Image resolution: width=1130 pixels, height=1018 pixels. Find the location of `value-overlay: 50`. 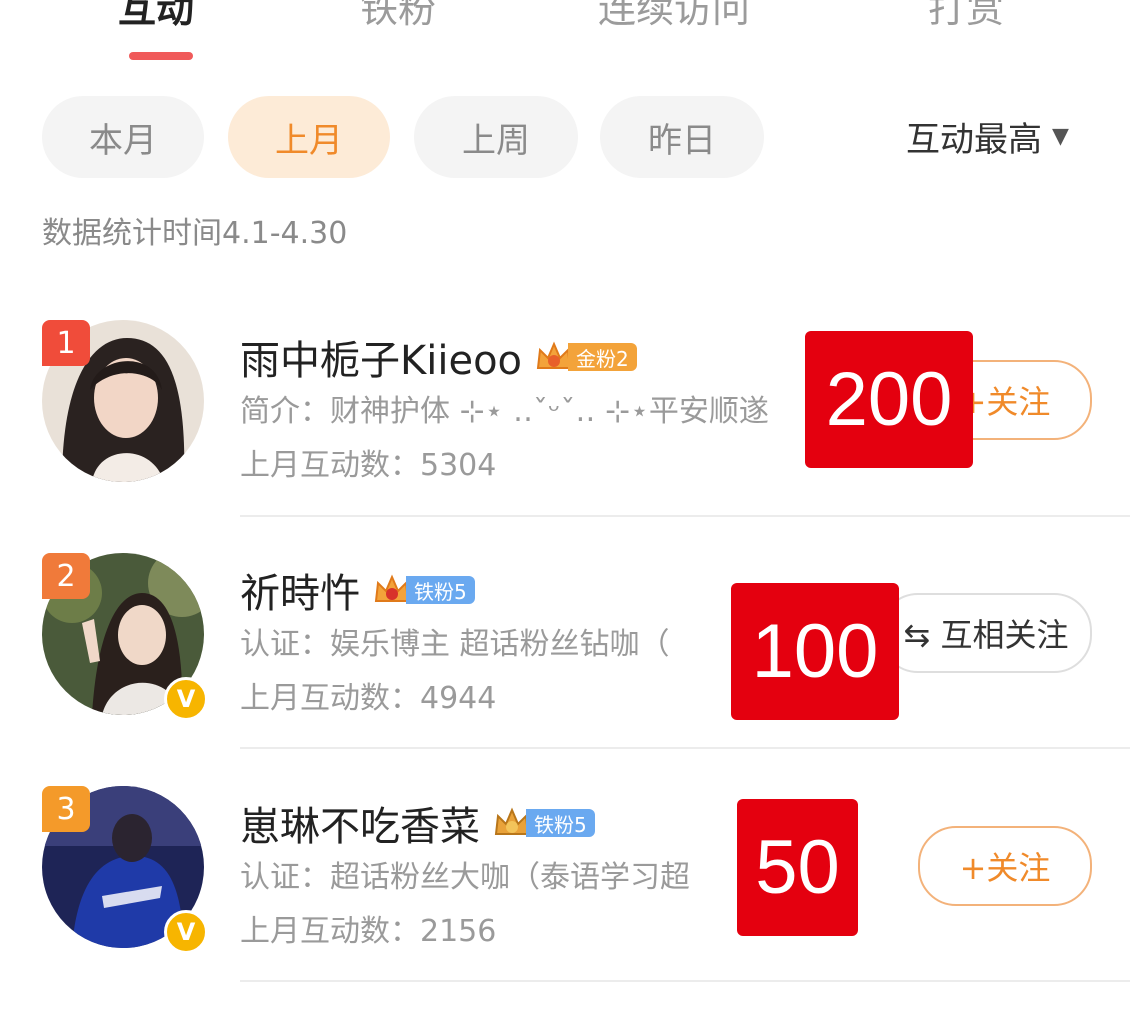

value-overlay: 50 is located at coordinates (797, 867).